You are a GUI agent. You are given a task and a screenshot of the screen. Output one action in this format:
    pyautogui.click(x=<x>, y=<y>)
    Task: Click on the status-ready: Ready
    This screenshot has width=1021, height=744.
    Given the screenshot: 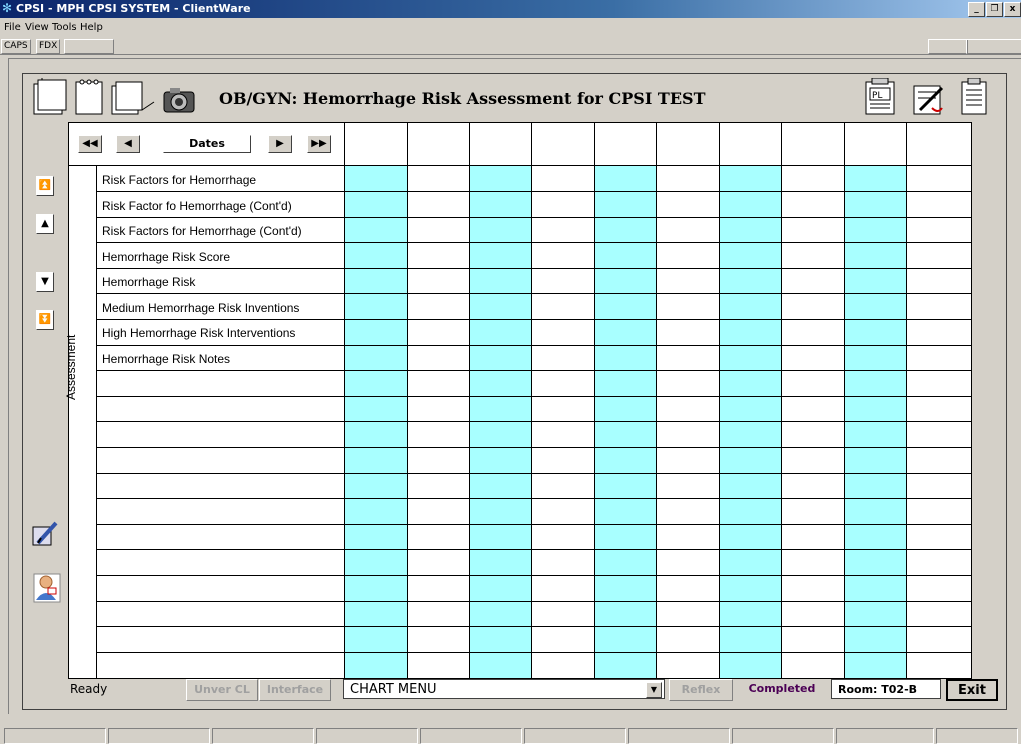 What is the action you would take?
    pyautogui.click(x=89, y=689)
    